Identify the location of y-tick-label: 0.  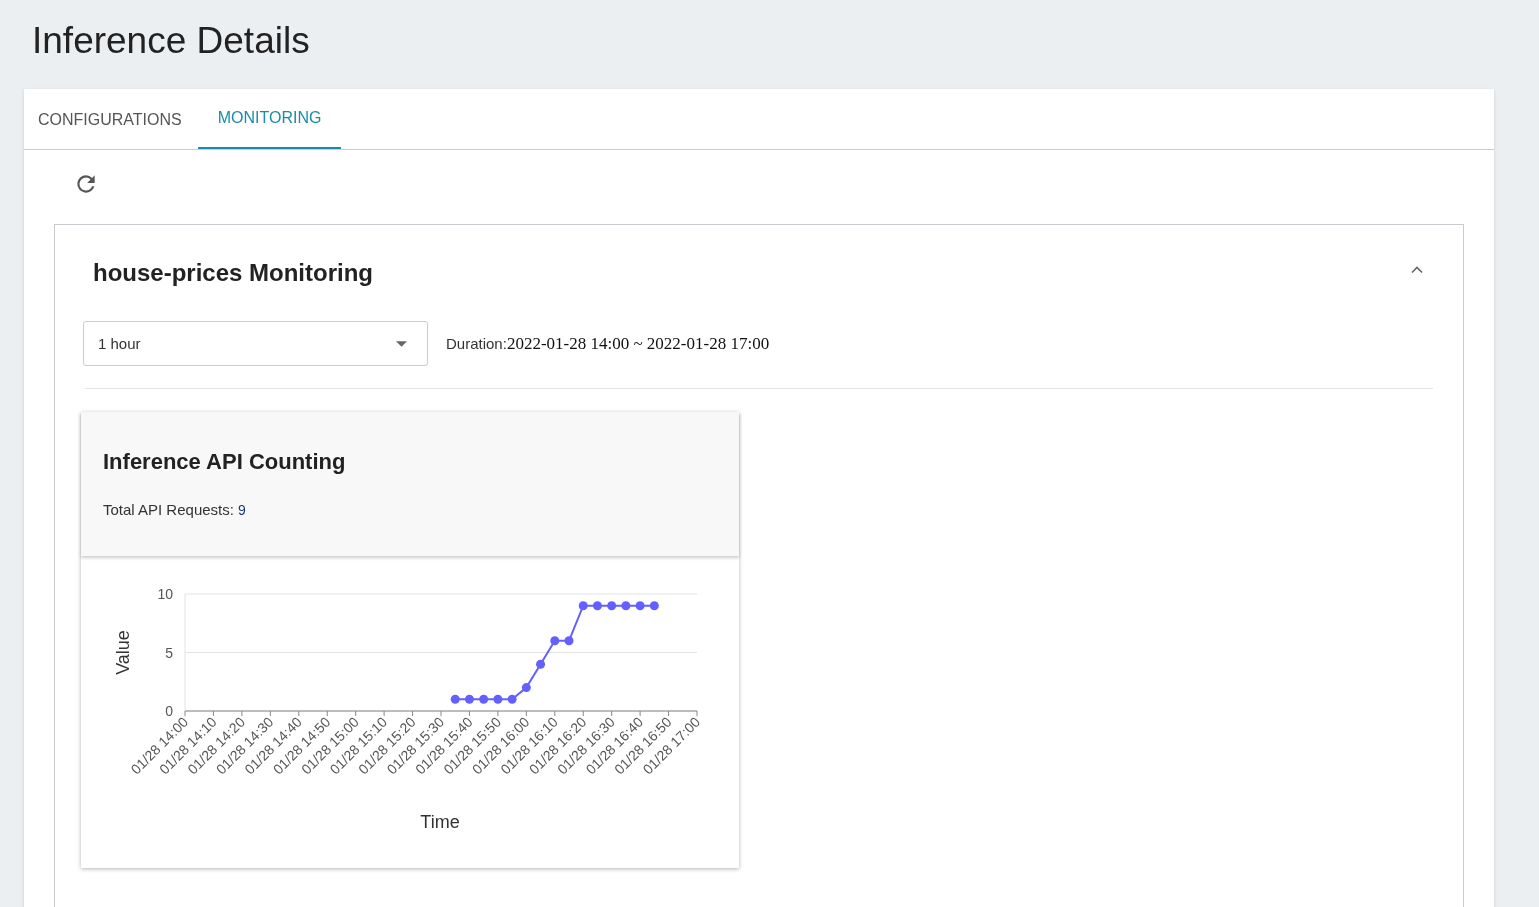
(169, 711).